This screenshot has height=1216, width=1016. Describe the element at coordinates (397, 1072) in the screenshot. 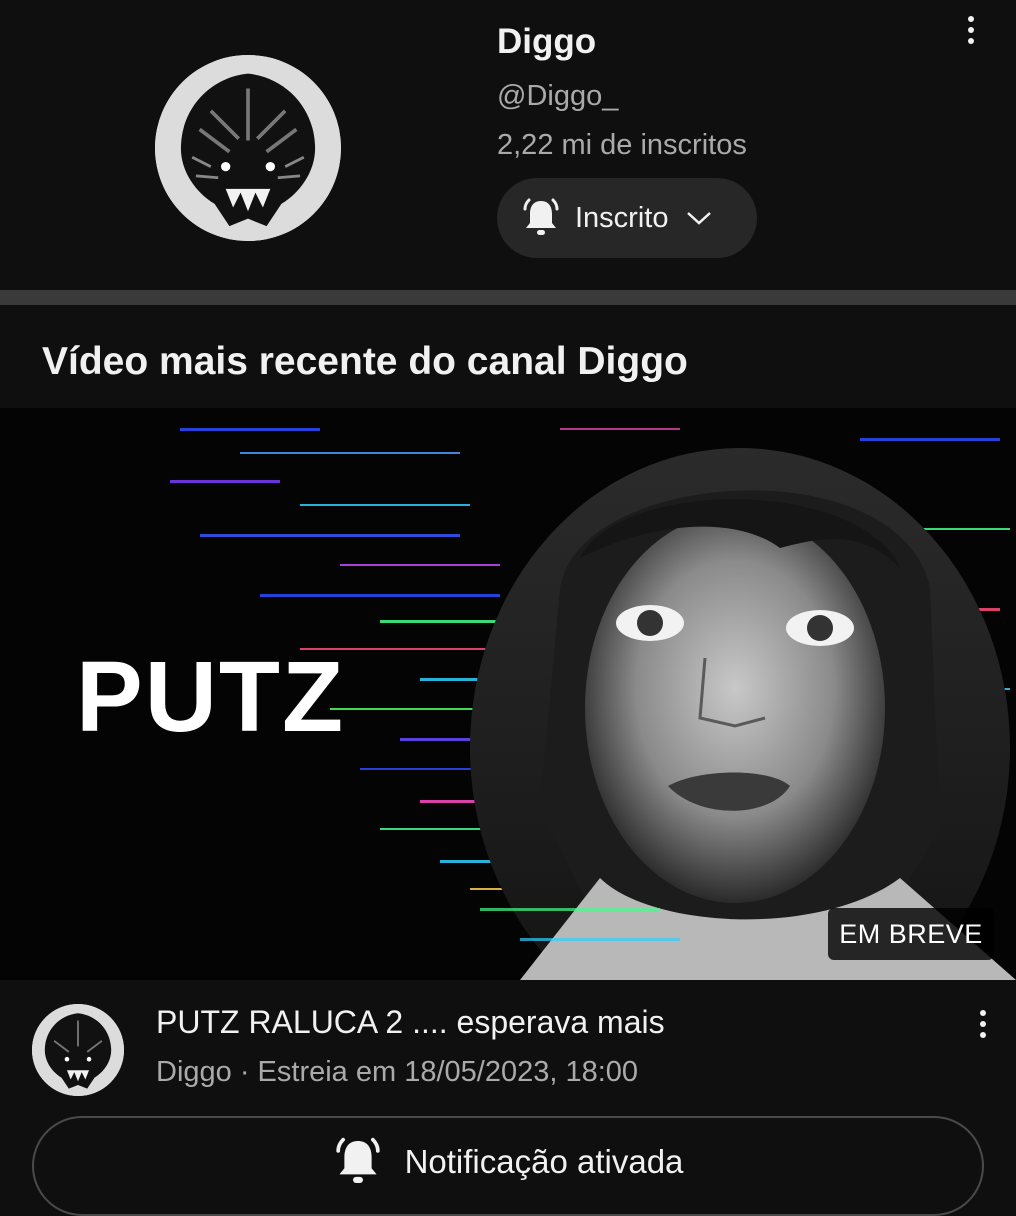

I see `video-metadata: Diggo · Estreia em 18/05/2023, 18:00` at that location.